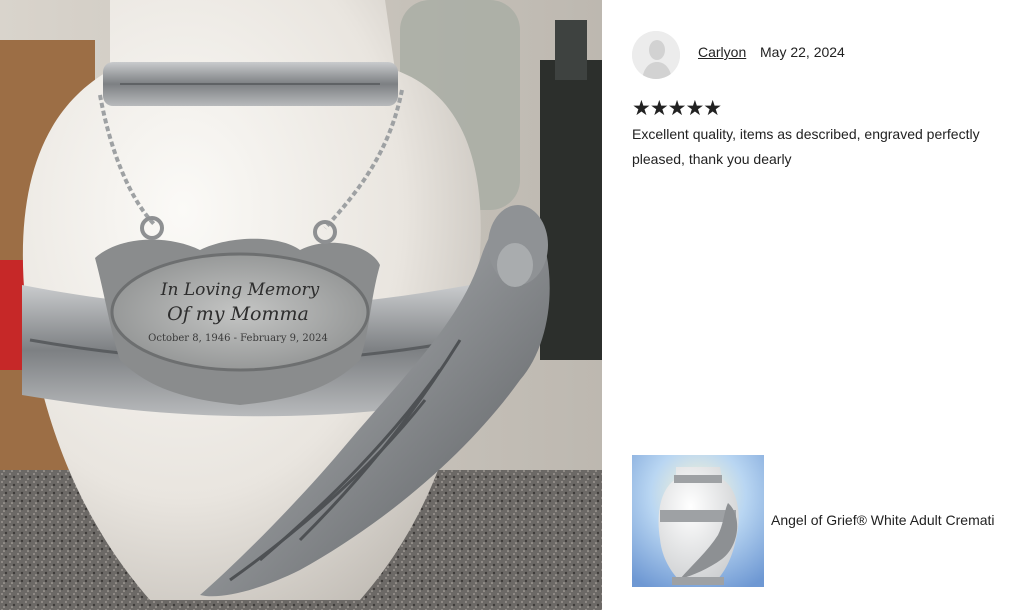 The image size is (1011, 610). I want to click on user-silhouette-icon, so click(656, 55).